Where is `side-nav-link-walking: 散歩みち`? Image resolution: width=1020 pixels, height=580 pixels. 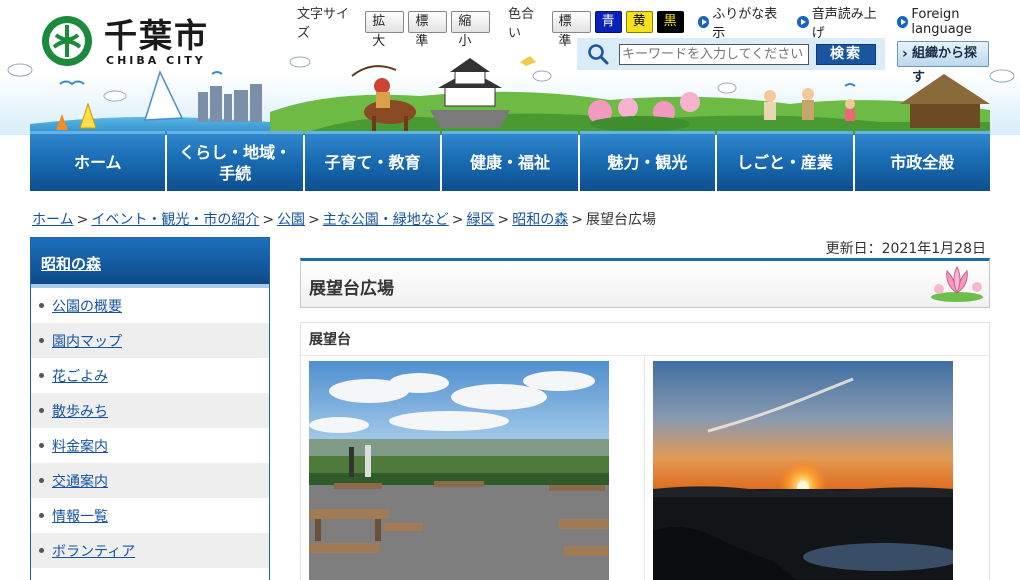
side-nav-link-walking: 散歩みち is located at coordinates (80, 411).